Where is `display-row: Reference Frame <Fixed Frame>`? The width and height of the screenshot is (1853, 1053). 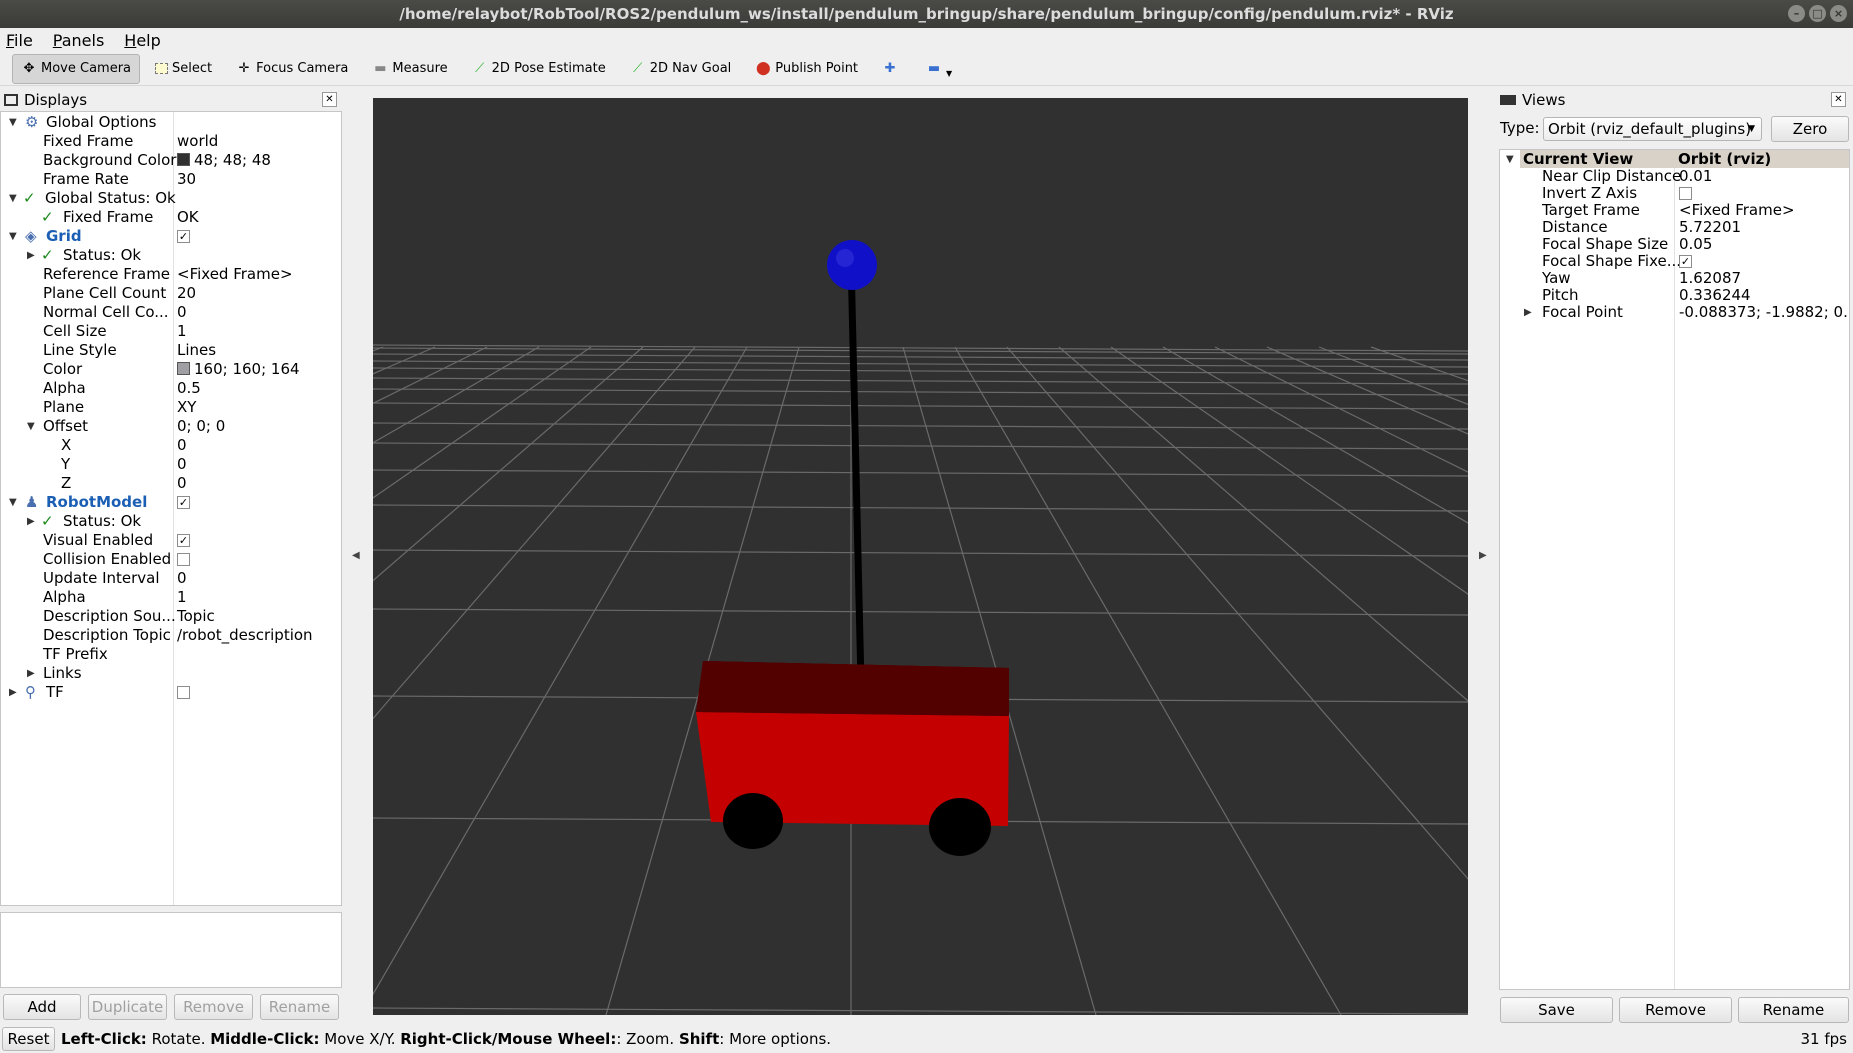 display-row: Reference Frame <Fixed Frame> is located at coordinates (171, 274).